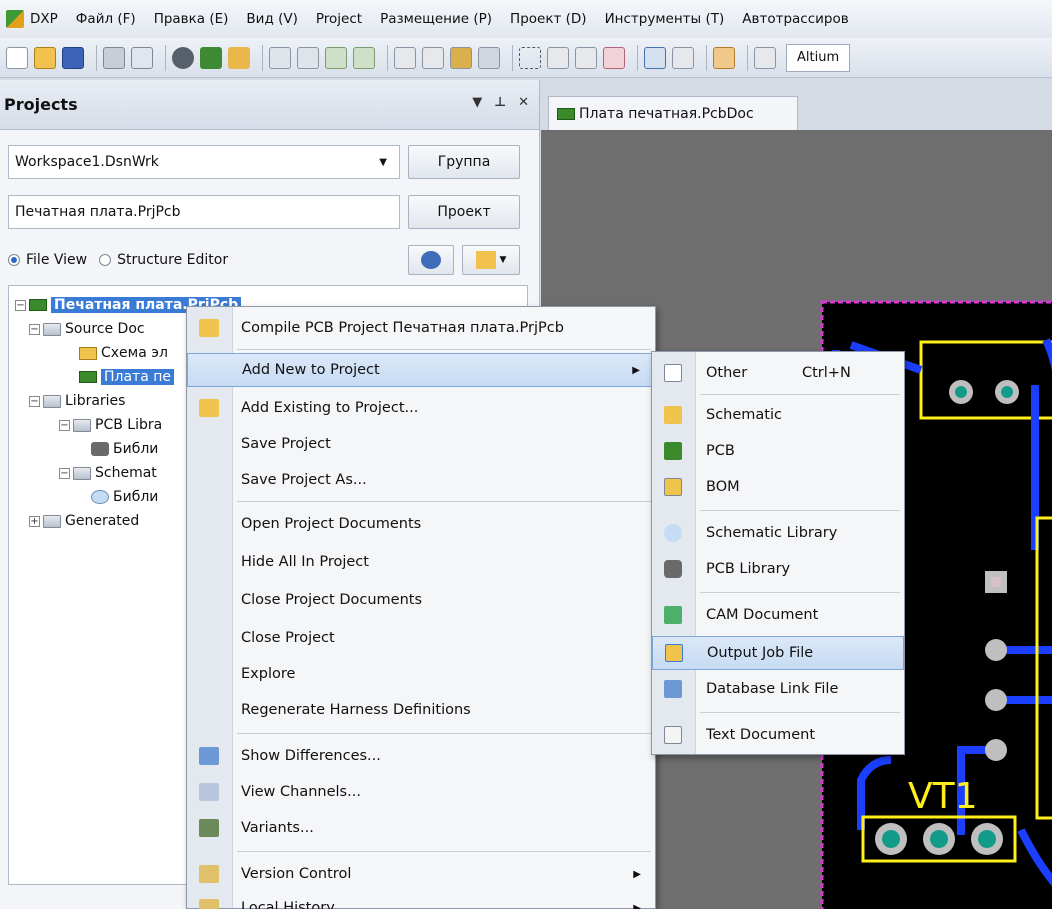 The width and height of the screenshot is (1052, 909). What do you see at coordinates (106, 19) in the screenshot?
I see `menu-file: Файл (F)` at bounding box center [106, 19].